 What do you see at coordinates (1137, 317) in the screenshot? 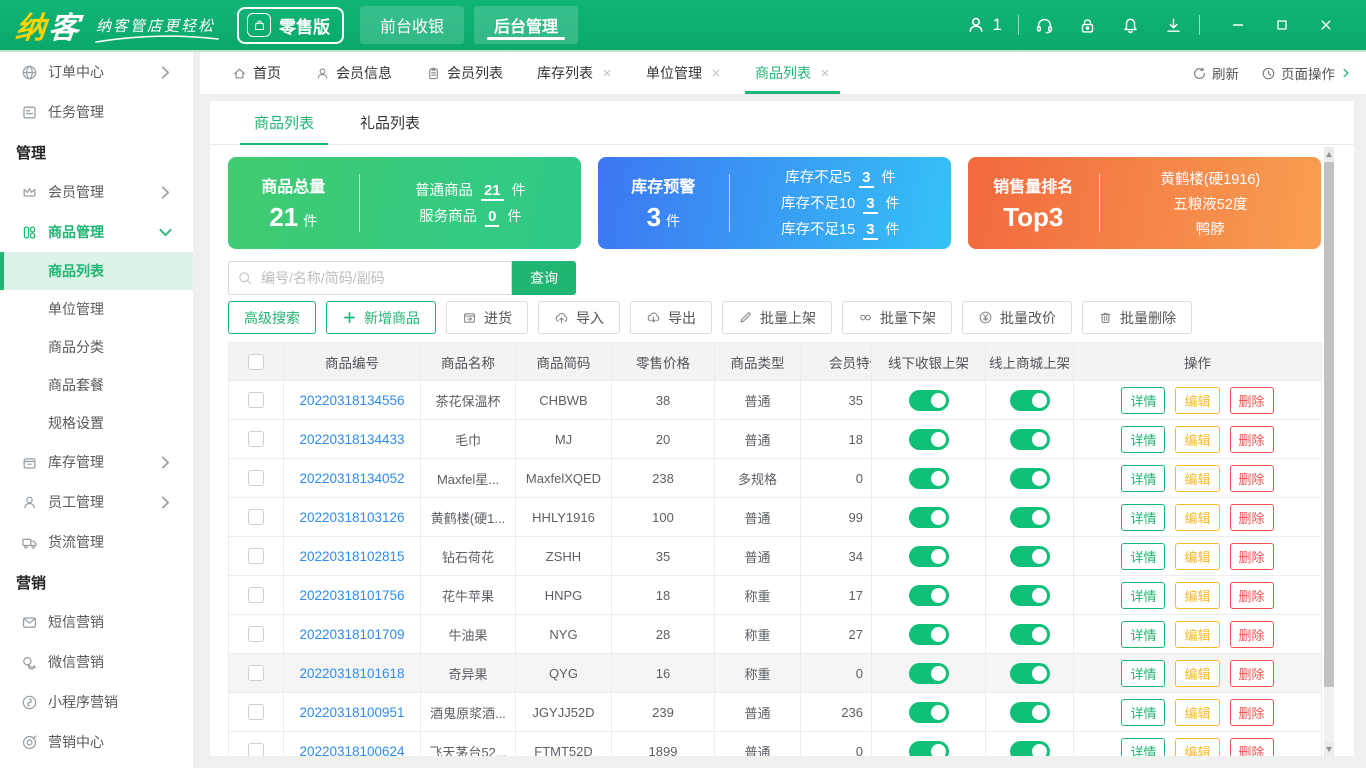
I see `batch-delete-button: 批量删除` at bounding box center [1137, 317].